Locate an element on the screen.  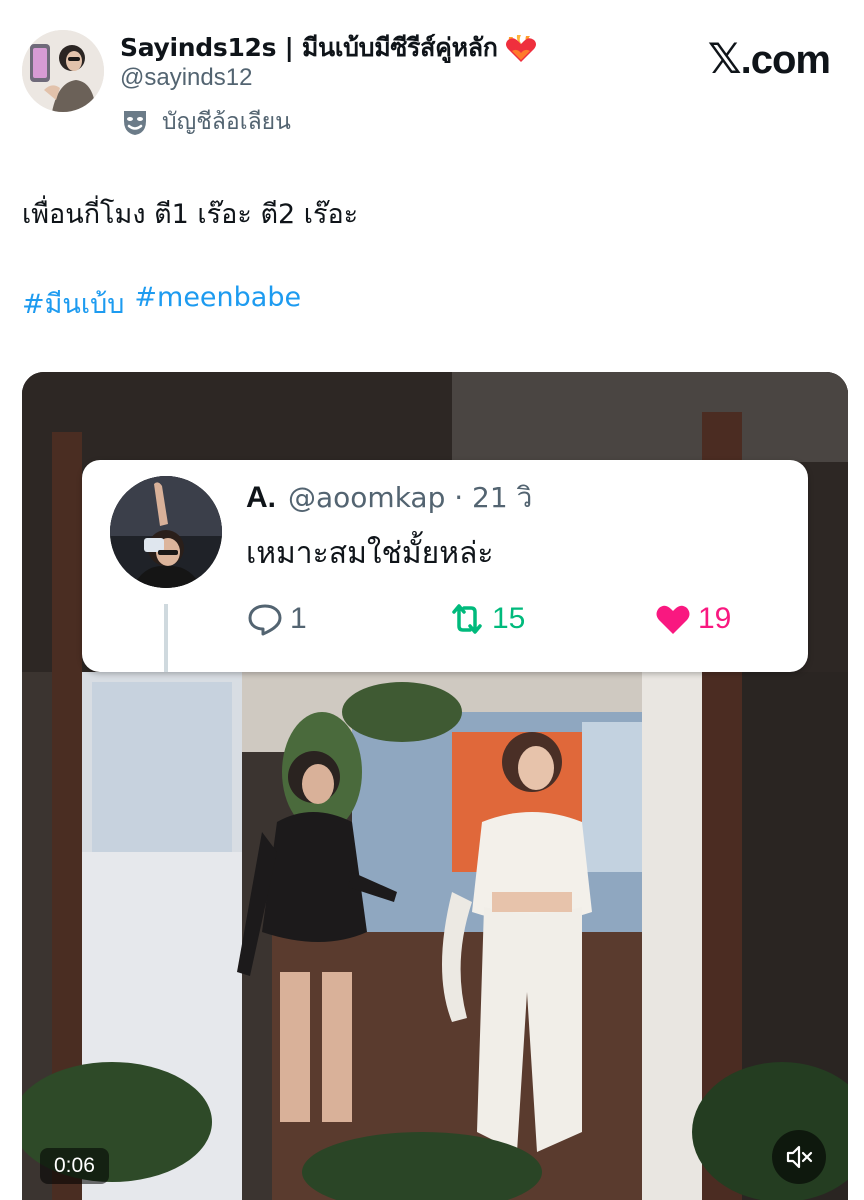
x-logo-icon: 𝕏 is located at coordinates (724, 58).